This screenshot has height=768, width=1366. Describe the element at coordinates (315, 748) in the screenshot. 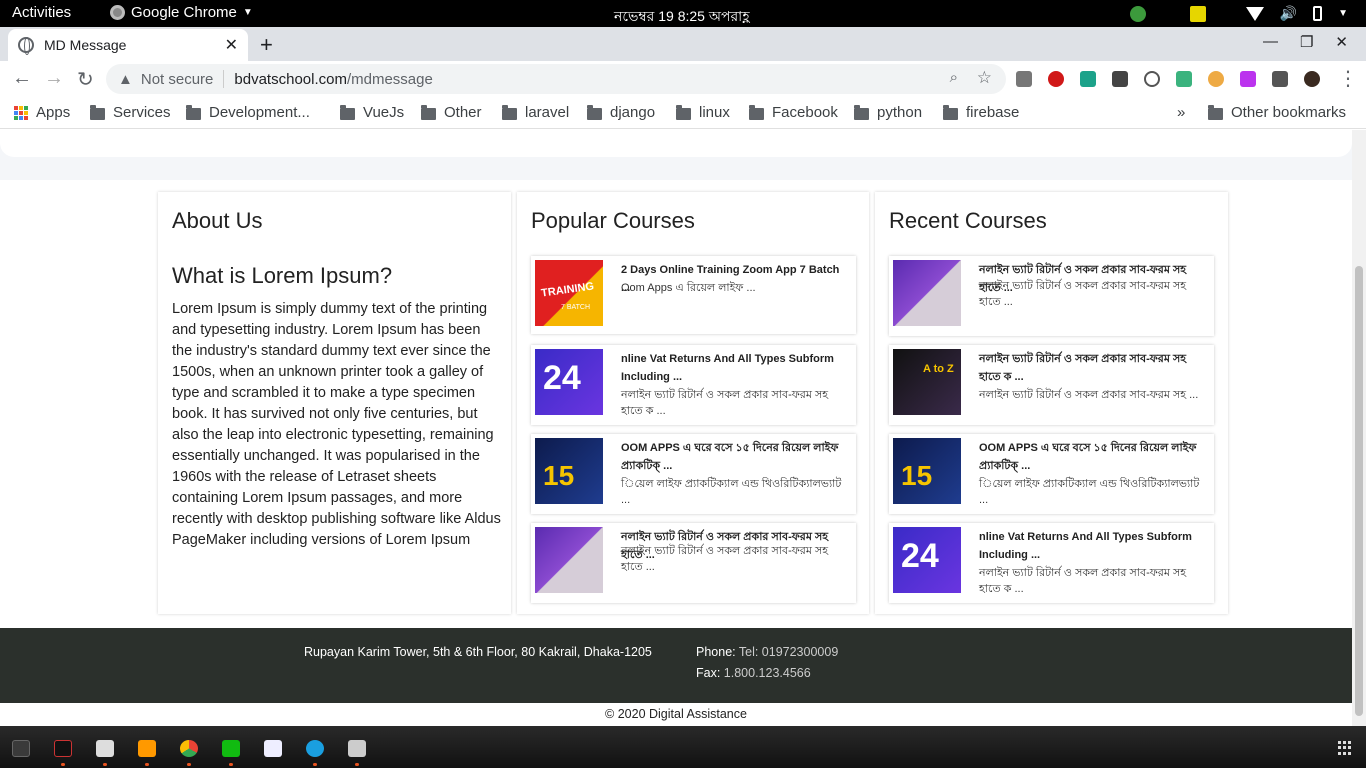

I see `skype-icon` at that location.